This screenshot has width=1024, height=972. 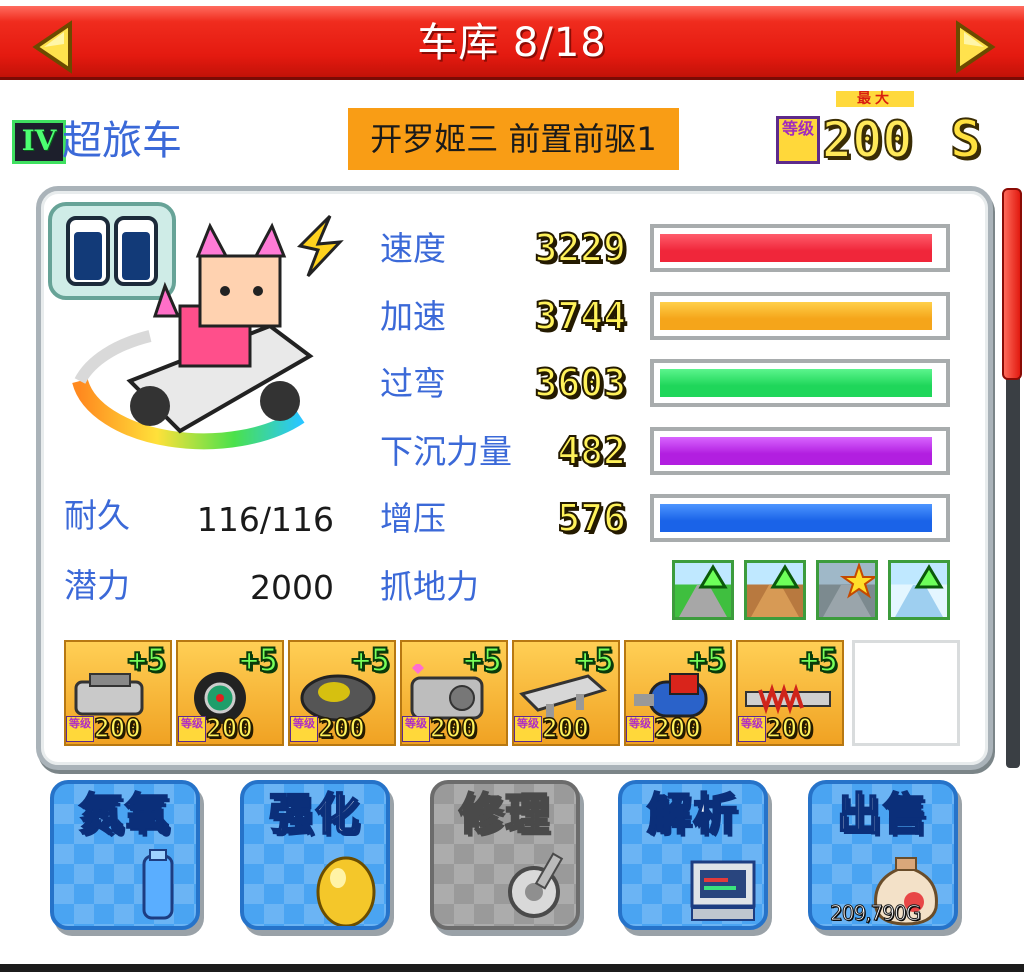 What do you see at coordinates (413, 518) in the screenshot?
I see `stat-boost-label: 增压` at bounding box center [413, 518].